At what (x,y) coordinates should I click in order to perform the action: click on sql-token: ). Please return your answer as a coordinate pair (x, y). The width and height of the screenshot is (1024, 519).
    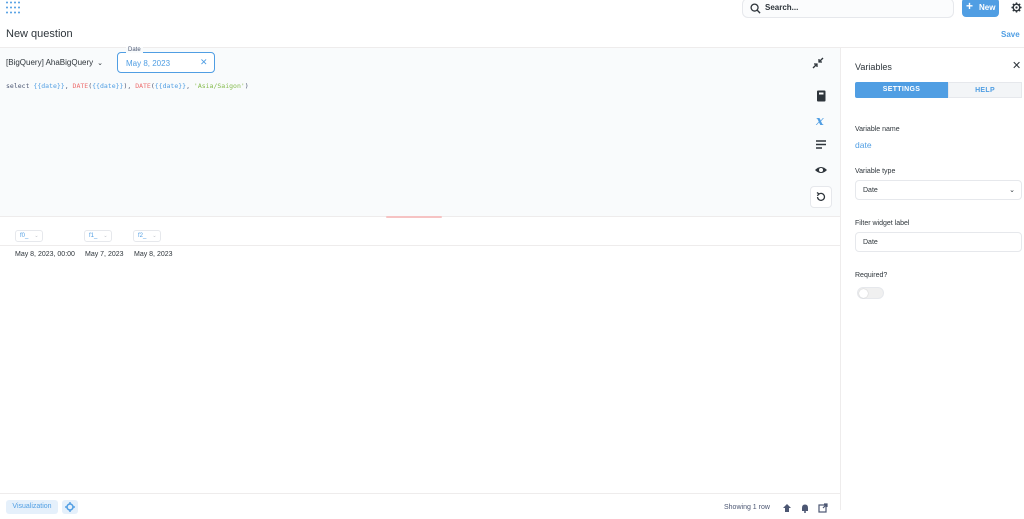
    Looking at the image, I should click on (246, 86).